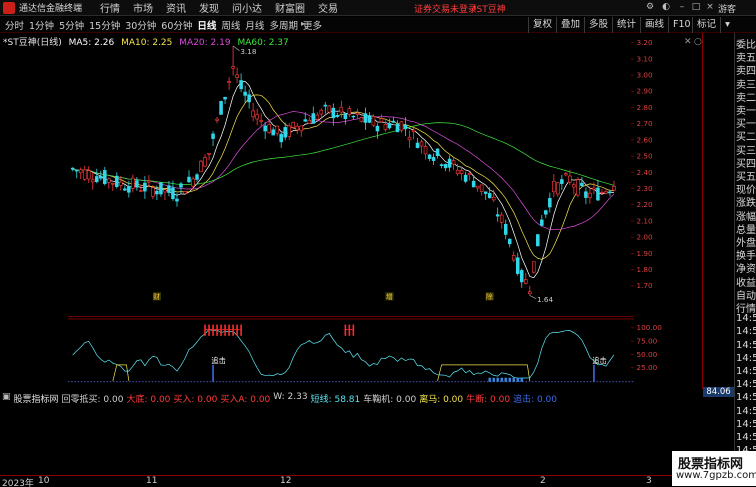 The width and height of the screenshot is (756, 487). I want to click on indicator-item: 买入: 0.00, so click(195, 400).